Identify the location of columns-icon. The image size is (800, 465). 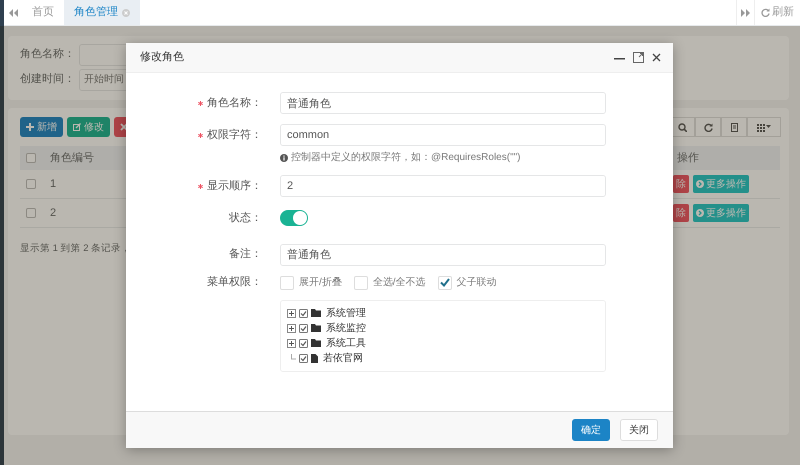
(734, 127).